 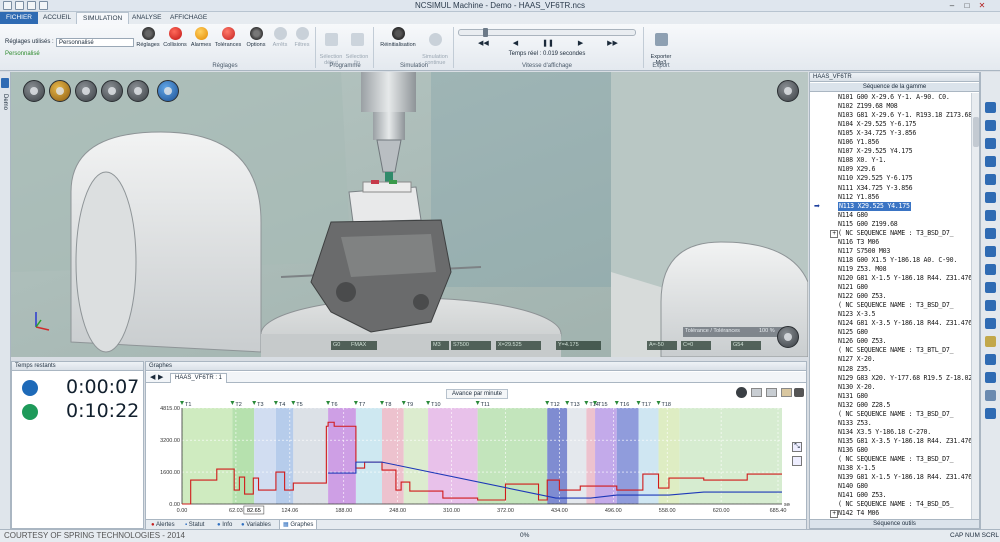 What do you see at coordinates (168, 91) in the screenshot?
I see `rotate-view-icon` at bounding box center [168, 91].